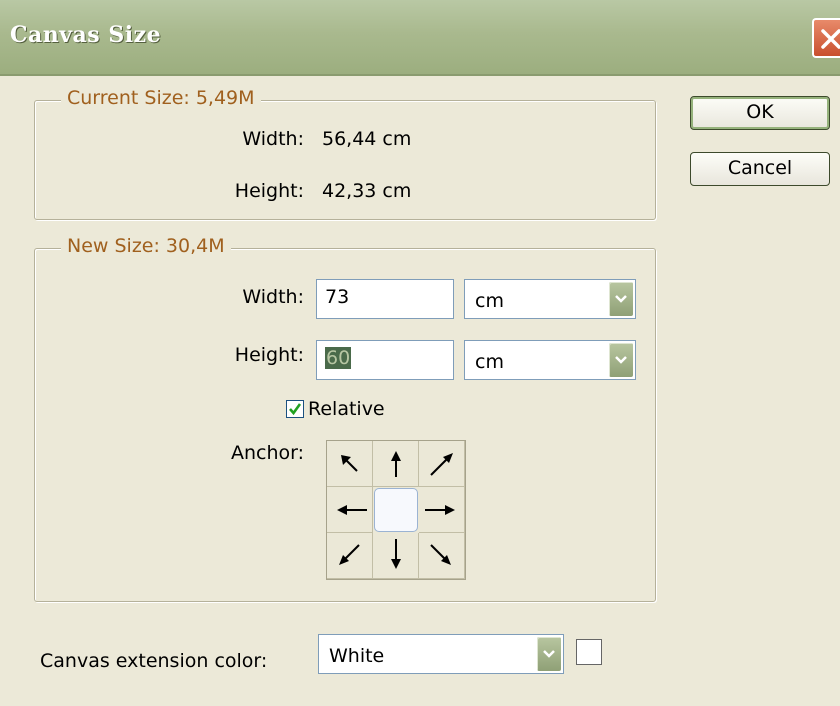 This screenshot has height=706, width=840. I want to click on extension-color-dropdown-button, so click(549, 654).